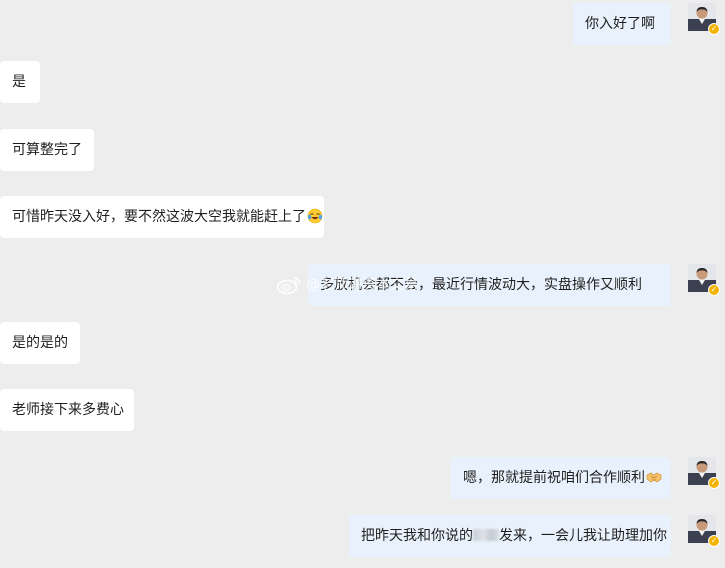 This screenshot has width=725, height=568. Describe the element at coordinates (288, 286) in the screenshot. I see `weibo-icon` at that location.